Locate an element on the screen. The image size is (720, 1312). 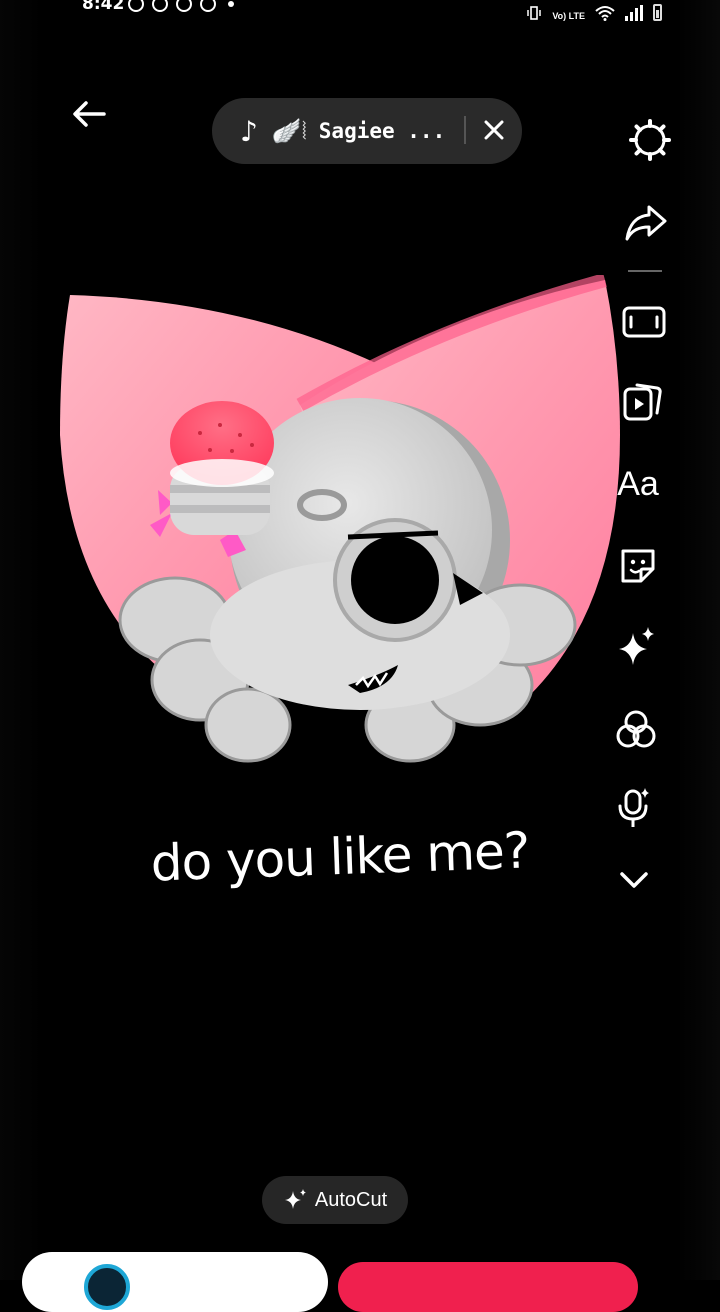
avatar is located at coordinates (107, 1287).